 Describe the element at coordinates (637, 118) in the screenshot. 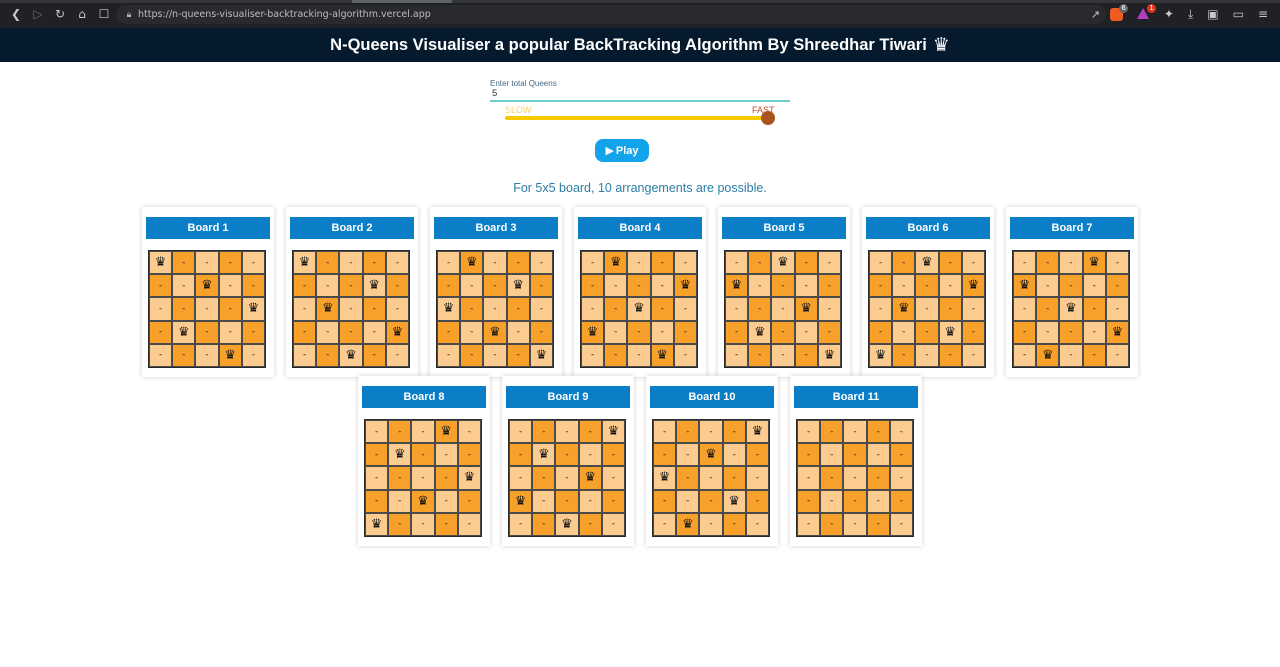

I see `speed-slider-track` at that location.